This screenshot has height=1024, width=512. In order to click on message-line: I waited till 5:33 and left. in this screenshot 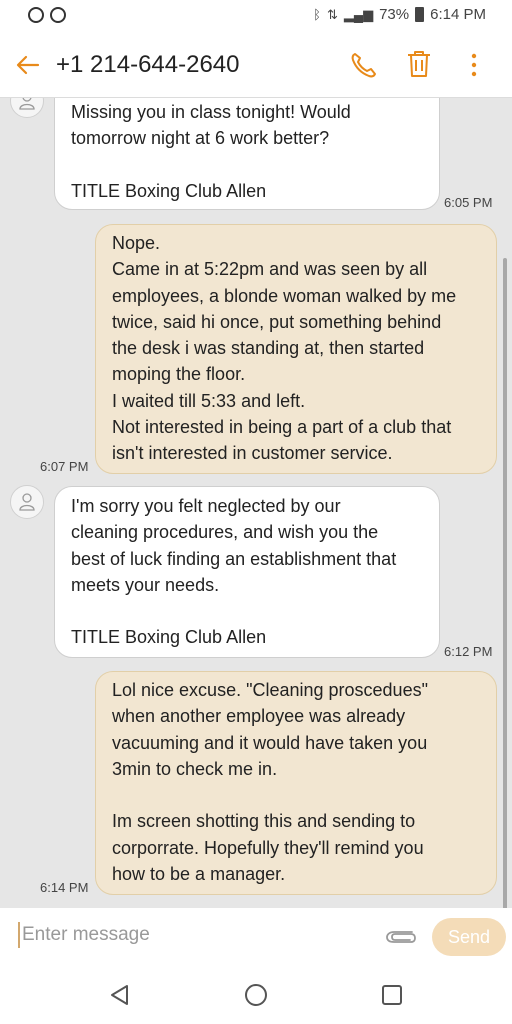, I will do `click(209, 400)`.